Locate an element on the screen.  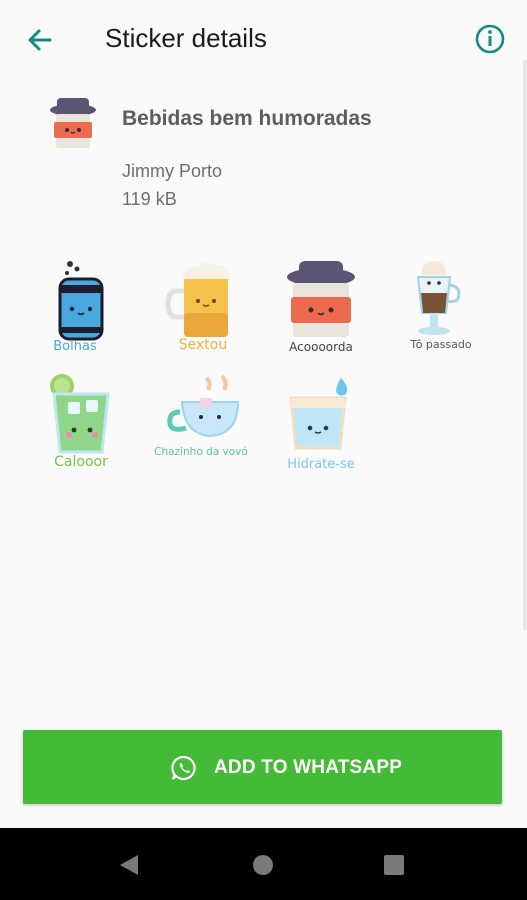
coffee-cup-icon is located at coordinates (321, 299).